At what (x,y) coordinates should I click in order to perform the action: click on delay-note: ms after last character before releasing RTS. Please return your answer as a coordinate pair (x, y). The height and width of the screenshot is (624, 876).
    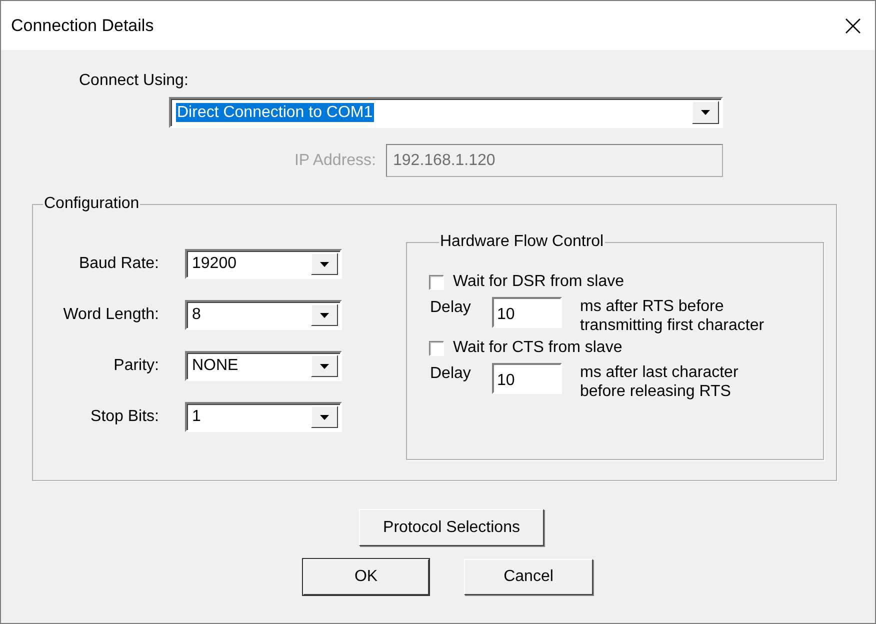
    Looking at the image, I should click on (659, 382).